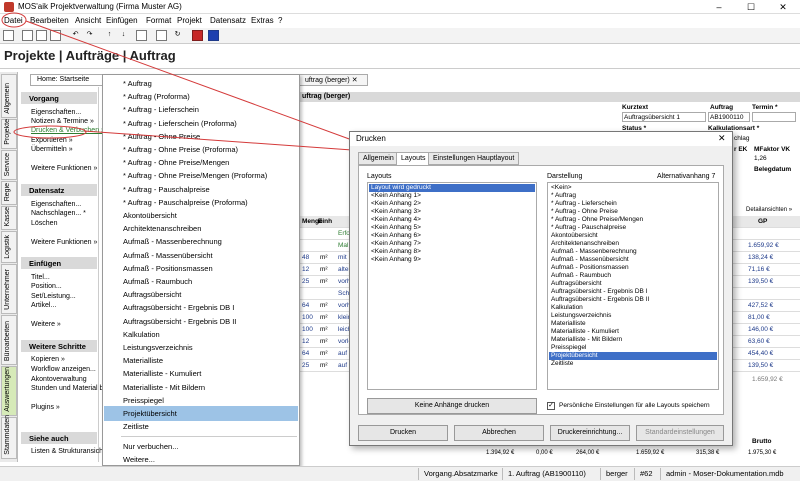  What do you see at coordinates (751, 7) in the screenshot?
I see `maximize-button: ☐` at bounding box center [751, 7].